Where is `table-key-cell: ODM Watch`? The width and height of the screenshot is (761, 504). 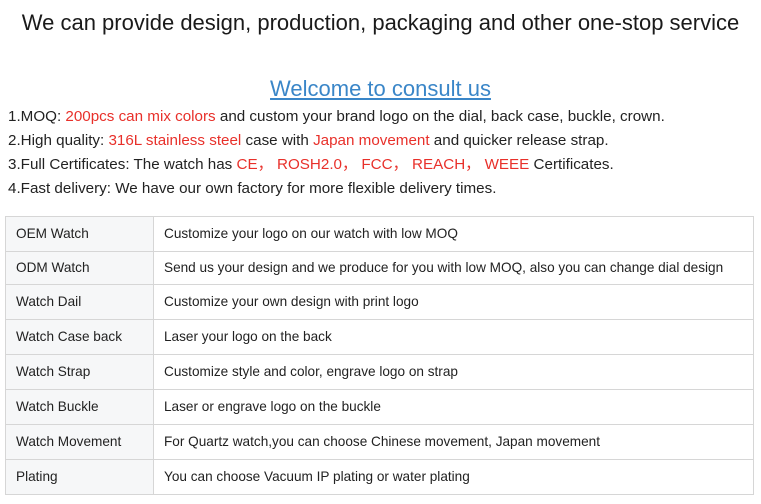 table-key-cell: ODM Watch is located at coordinates (79, 268).